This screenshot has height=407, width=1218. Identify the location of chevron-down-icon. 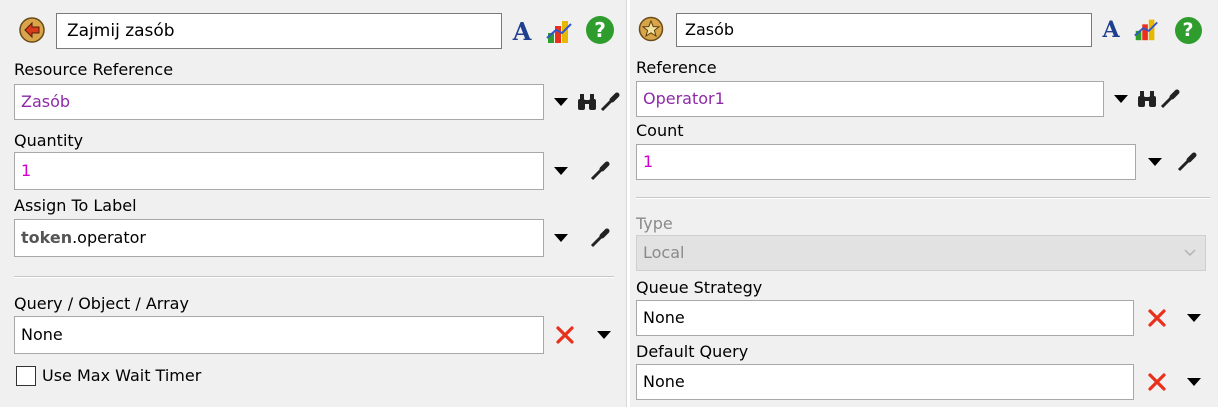
(1190, 259).